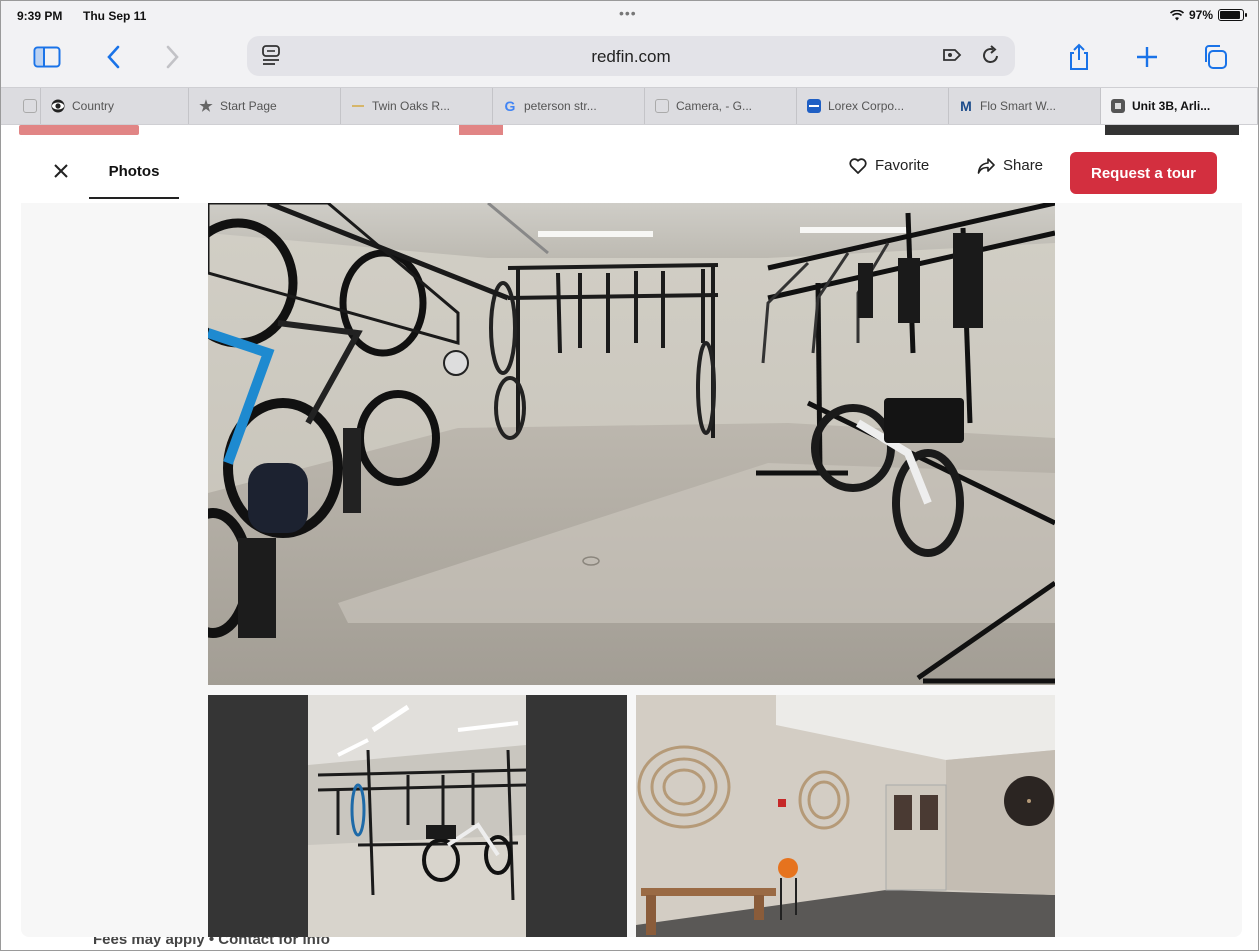  I want to click on request-tour-button: Request a tour, so click(1143, 173).